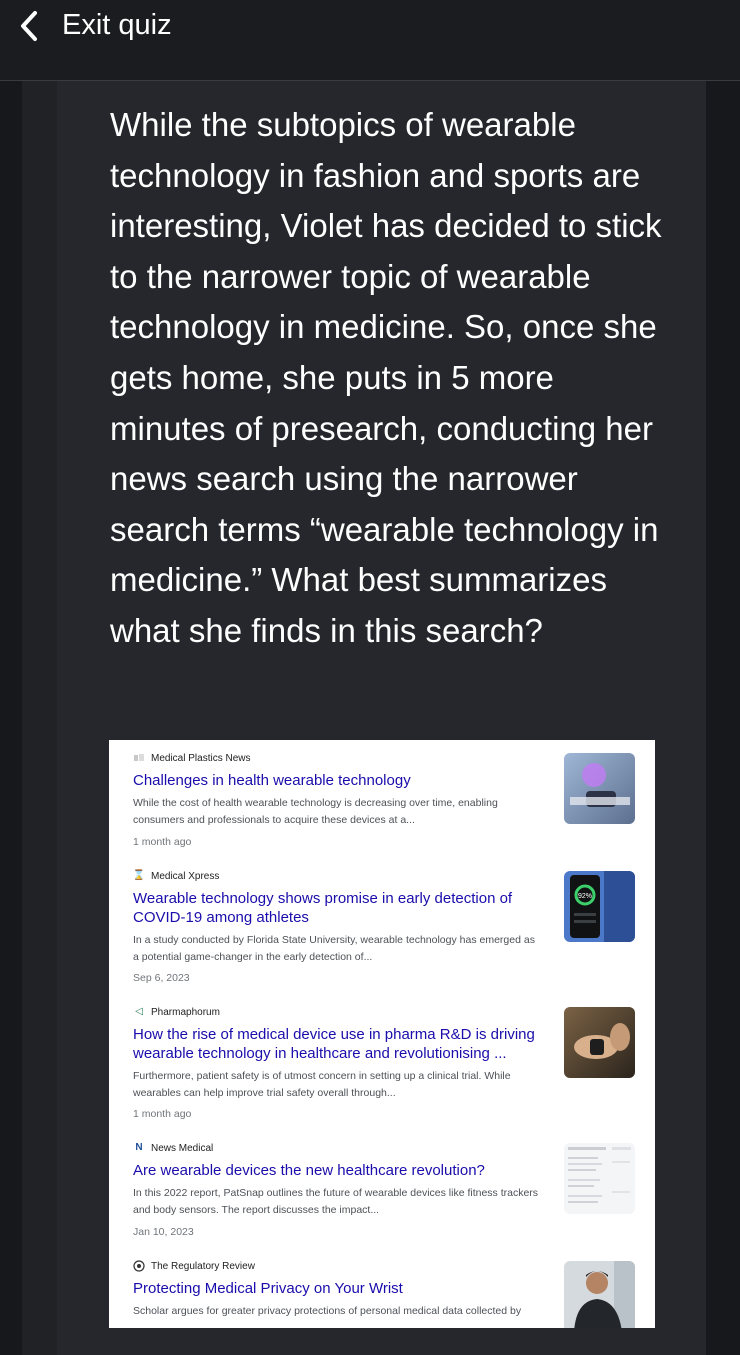 The image size is (740, 1355). Describe the element at coordinates (139, 1266) in the screenshot. I see `regulatory-review-logo` at that location.